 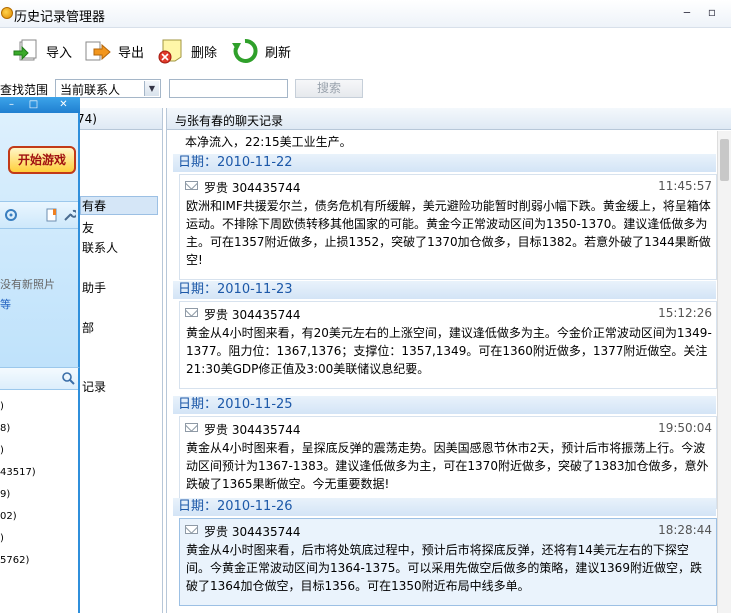 What do you see at coordinates (100, 247) in the screenshot?
I see `tree-item: 联系人` at bounding box center [100, 247].